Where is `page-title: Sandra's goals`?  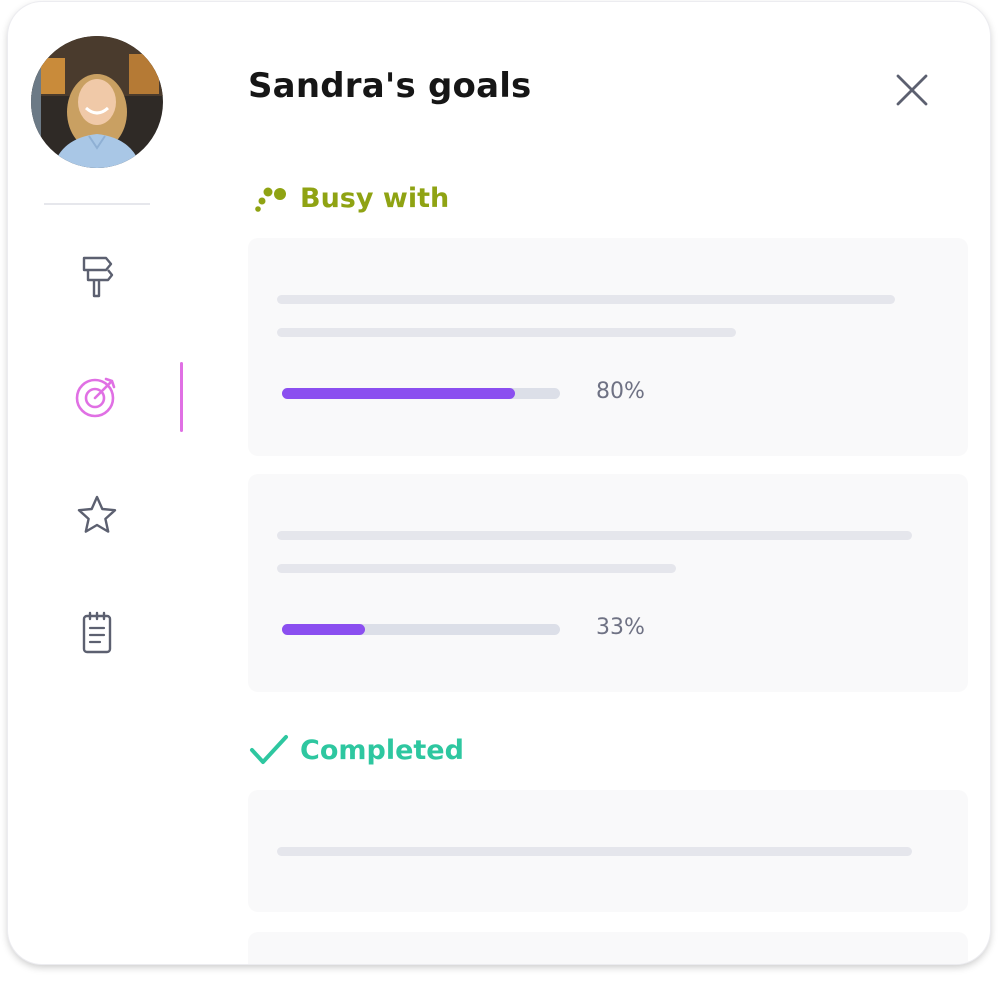 page-title: Sandra's goals is located at coordinates (390, 86).